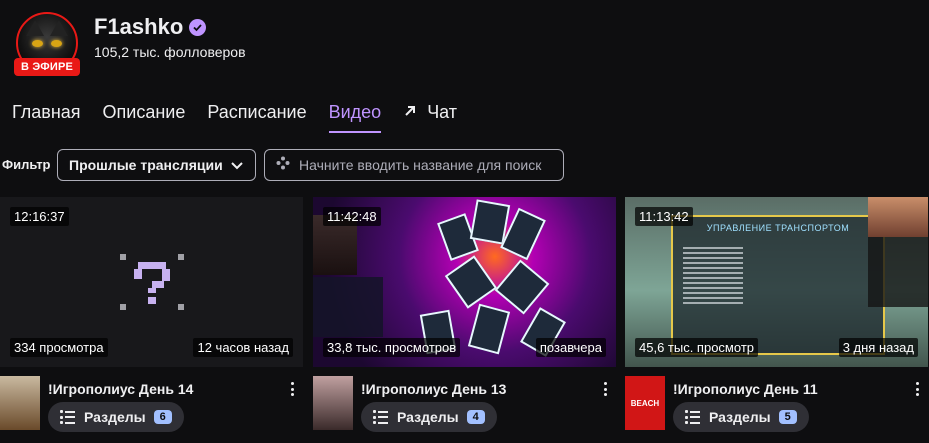  I want to click on followers-count: 105,2 тыс. фолловеров, so click(170, 52).